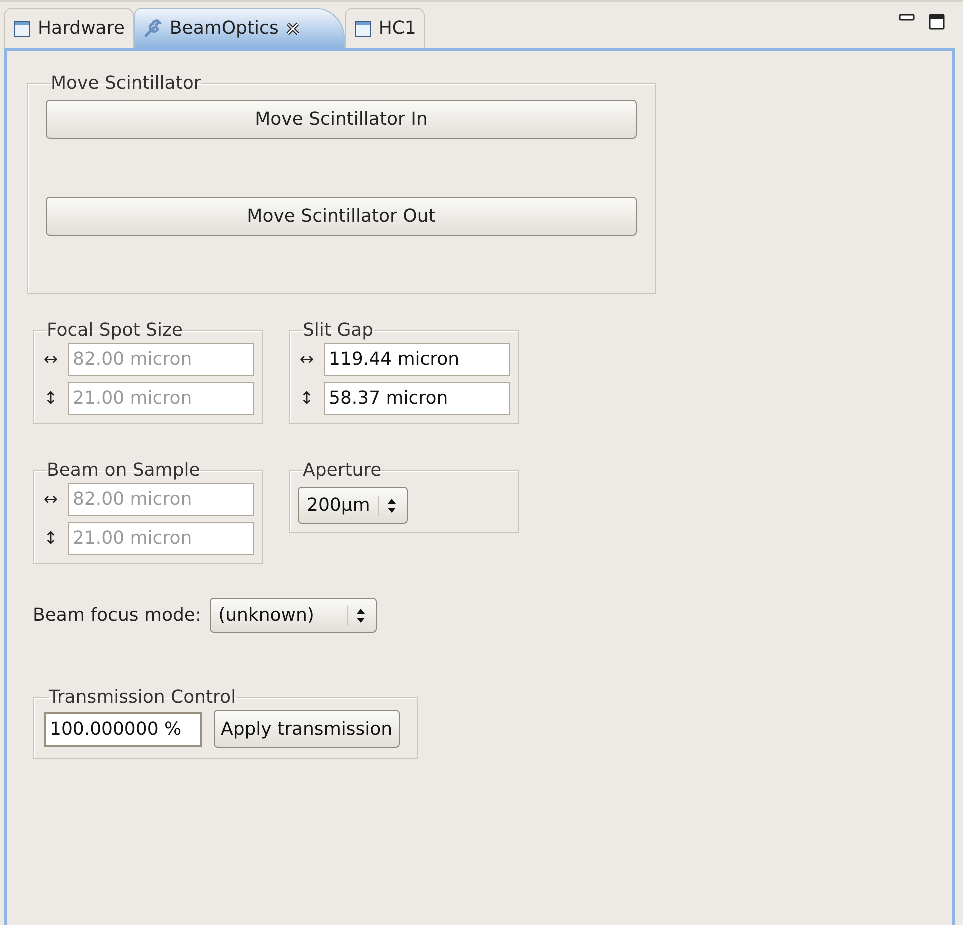 This screenshot has width=963, height=925. I want to click on apply-button: Apply transmission, so click(307, 729).